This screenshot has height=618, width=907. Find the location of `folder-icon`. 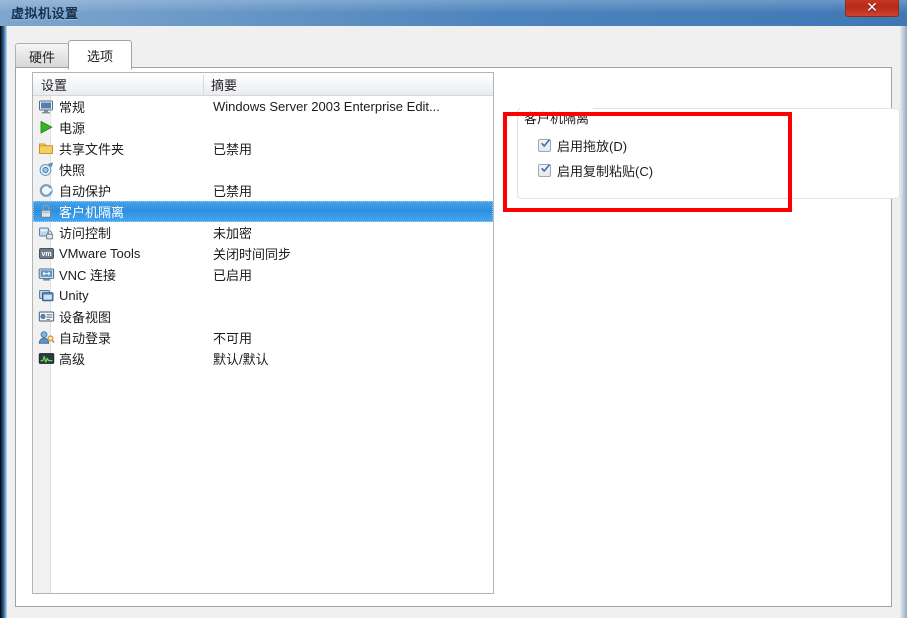

folder-icon is located at coordinates (46, 148).